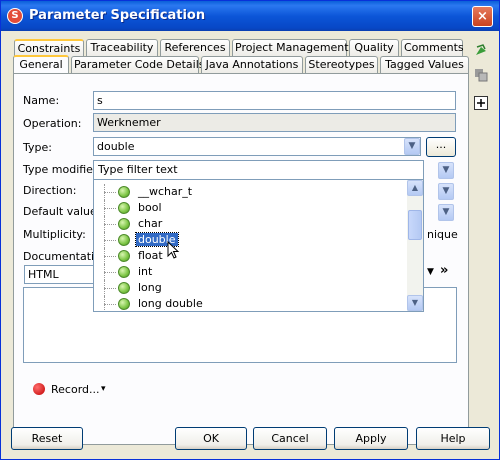 This screenshot has height=460, width=500. I want to click on expand-icon, so click(481, 103).